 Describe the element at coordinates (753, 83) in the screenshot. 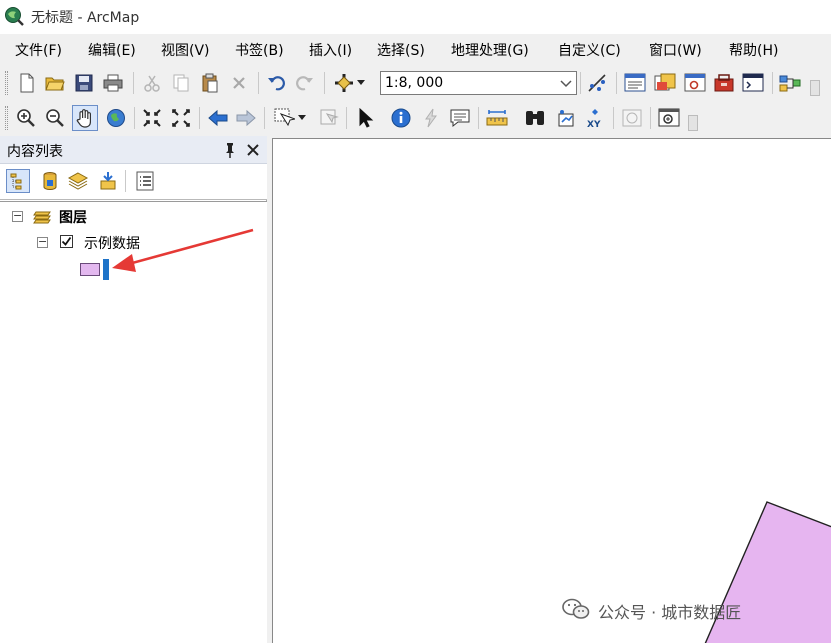

I see `python-window-icon` at that location.